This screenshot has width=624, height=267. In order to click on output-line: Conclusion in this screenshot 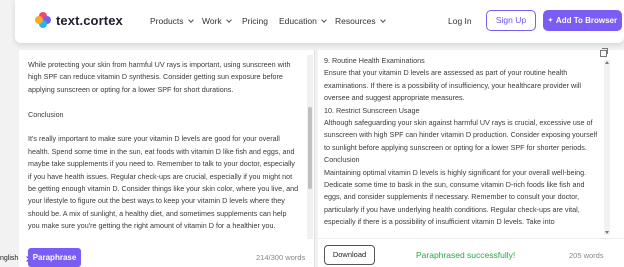, I will do `click(342, 160)`.